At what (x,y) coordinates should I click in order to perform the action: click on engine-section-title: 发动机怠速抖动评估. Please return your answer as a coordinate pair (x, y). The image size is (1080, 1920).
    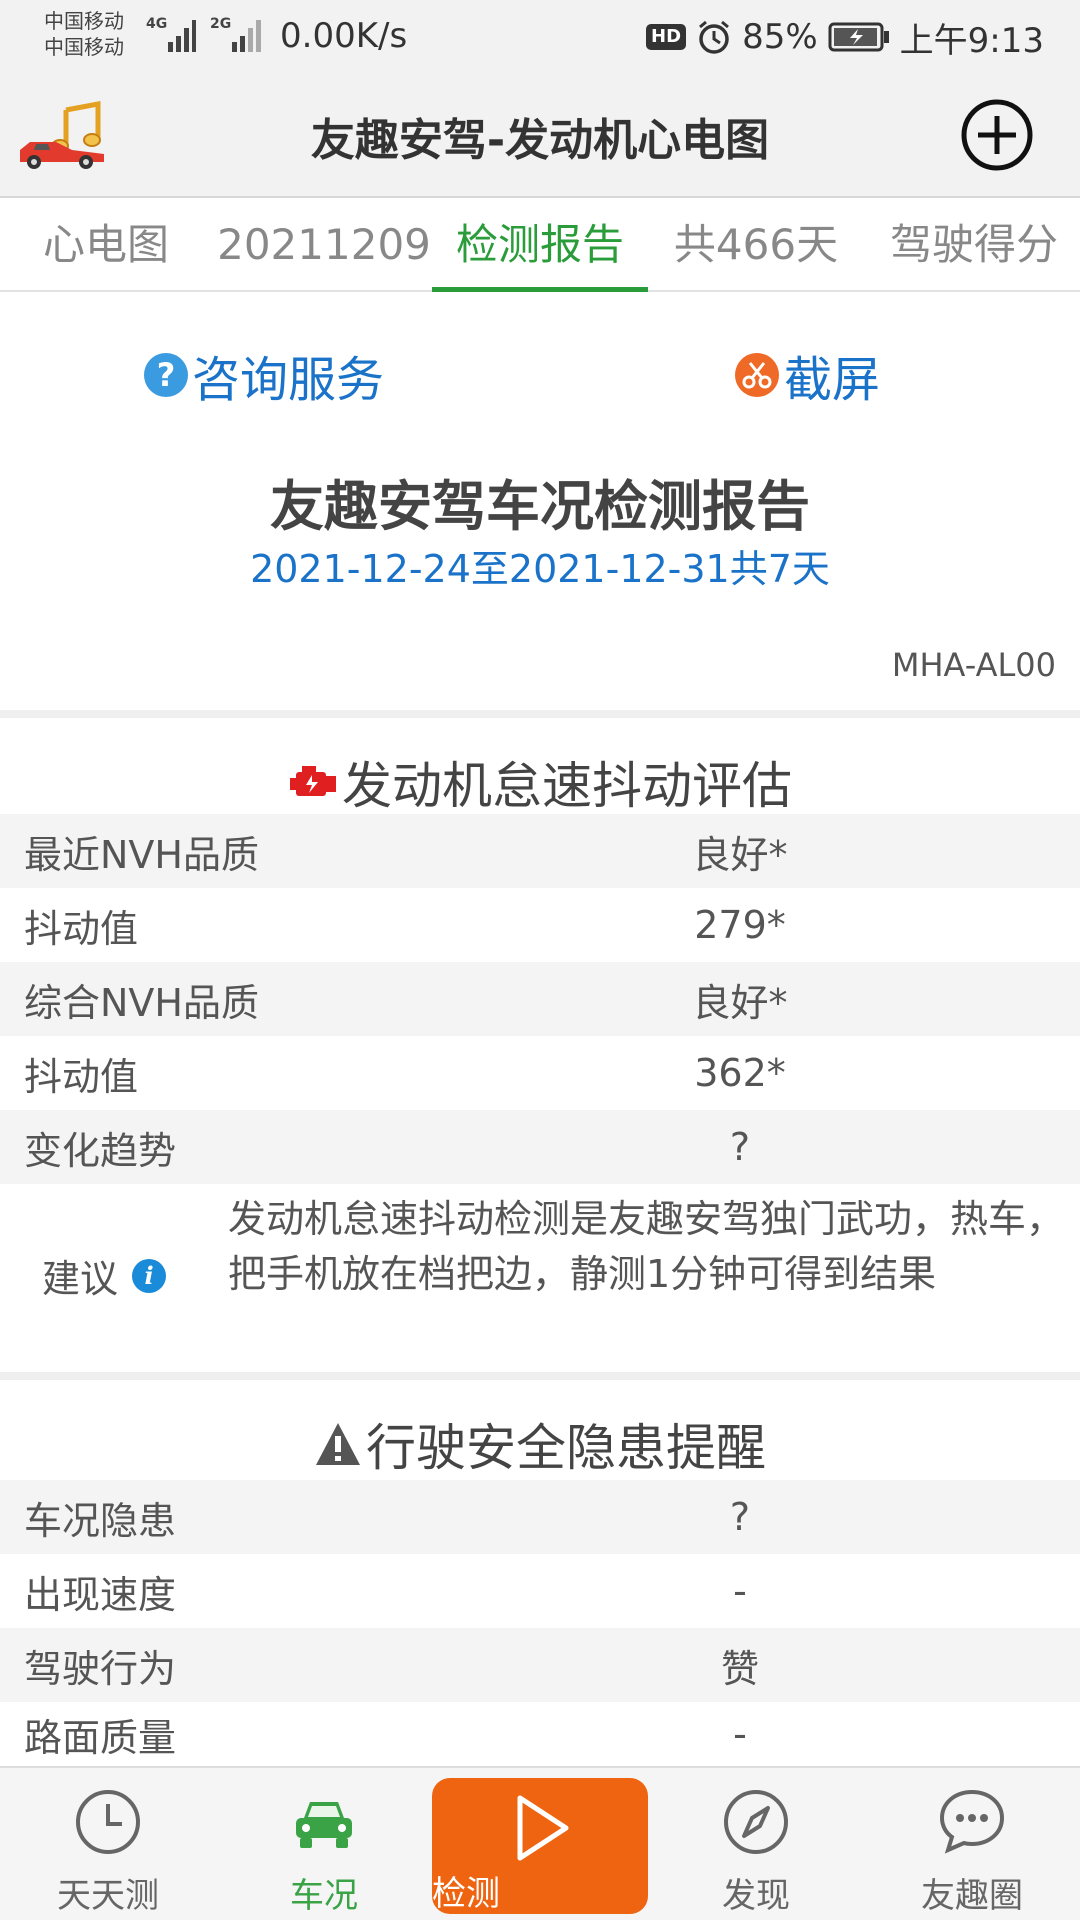
    Looking at the image, I should click on (540, 782).